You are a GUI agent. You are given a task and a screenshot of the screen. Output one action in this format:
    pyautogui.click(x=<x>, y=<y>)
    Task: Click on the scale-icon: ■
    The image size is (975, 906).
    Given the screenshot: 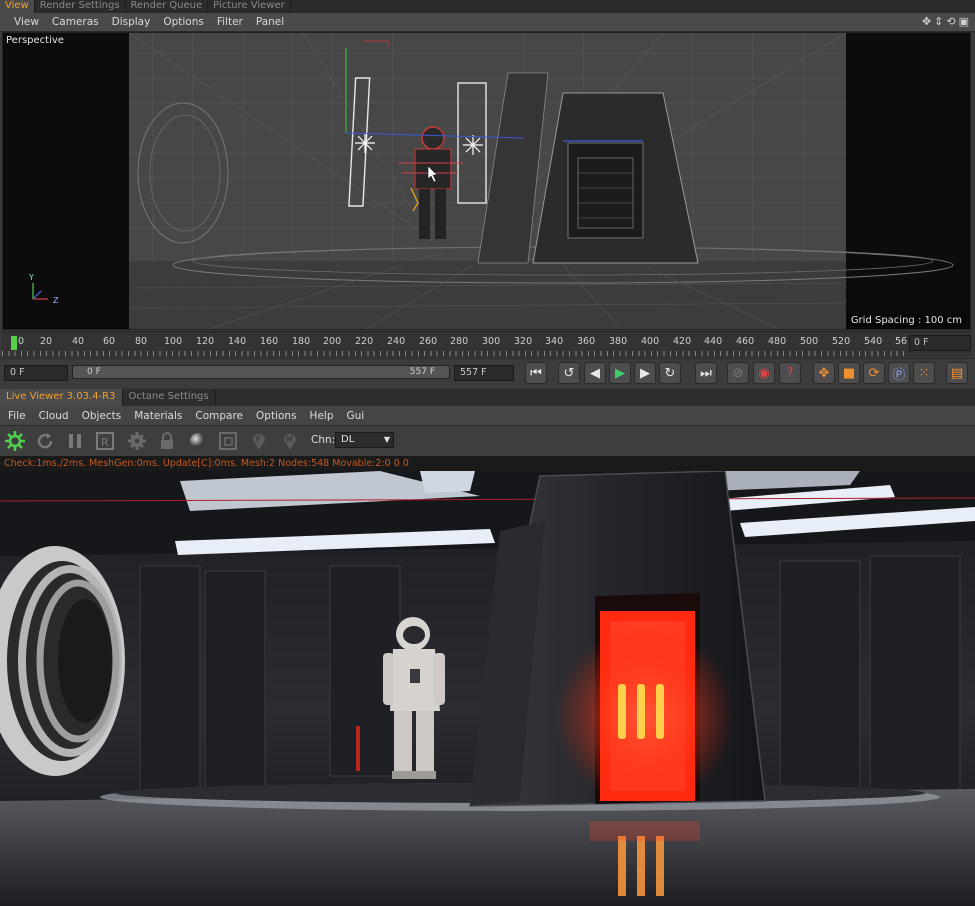 What is the action you would take?
    pyautogui.click(x=849, y=373)
    